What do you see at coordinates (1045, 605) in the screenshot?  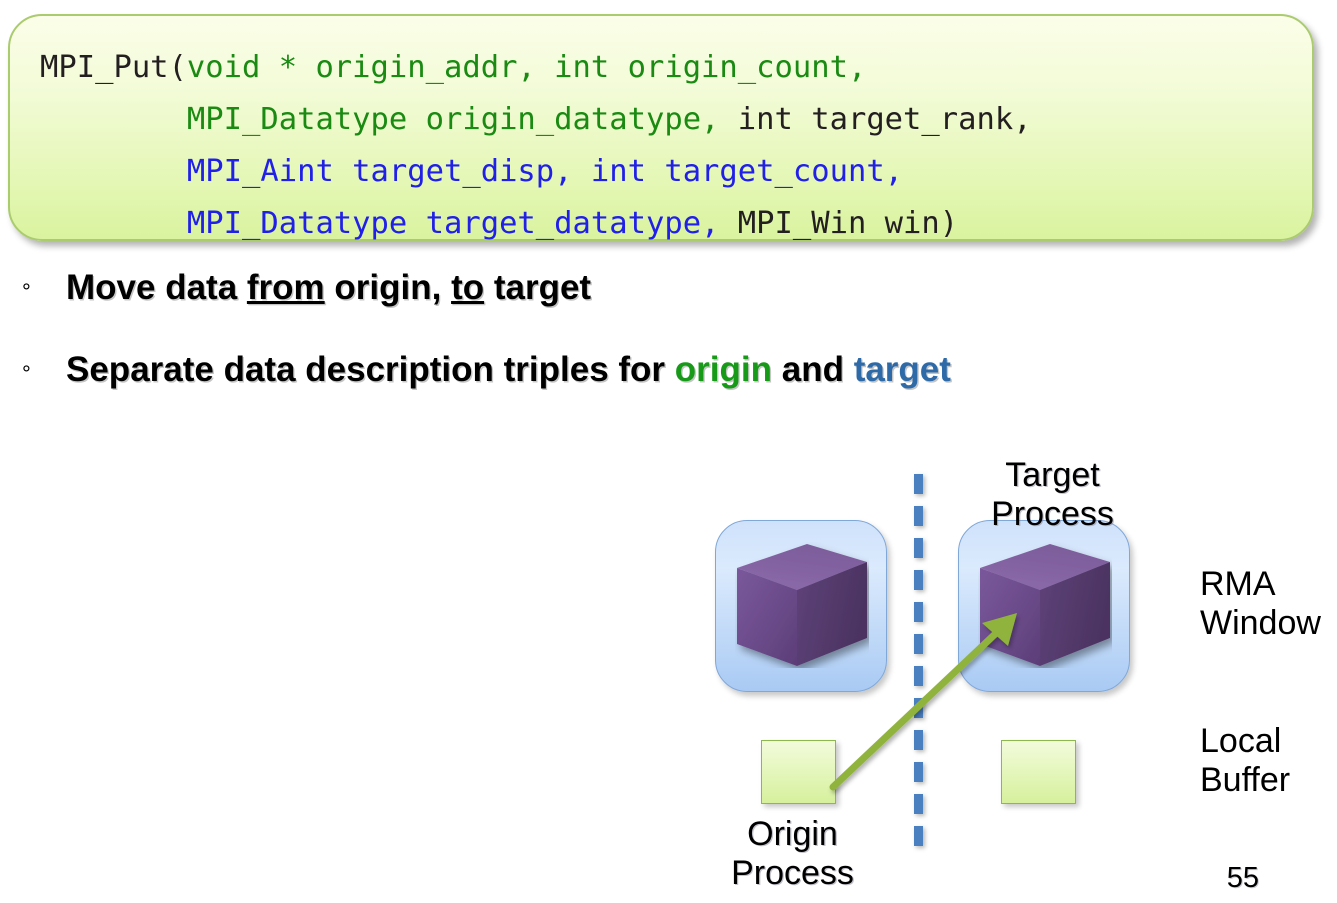 I see `memory-cube-icon-target` at bounding box center [1045, 605].